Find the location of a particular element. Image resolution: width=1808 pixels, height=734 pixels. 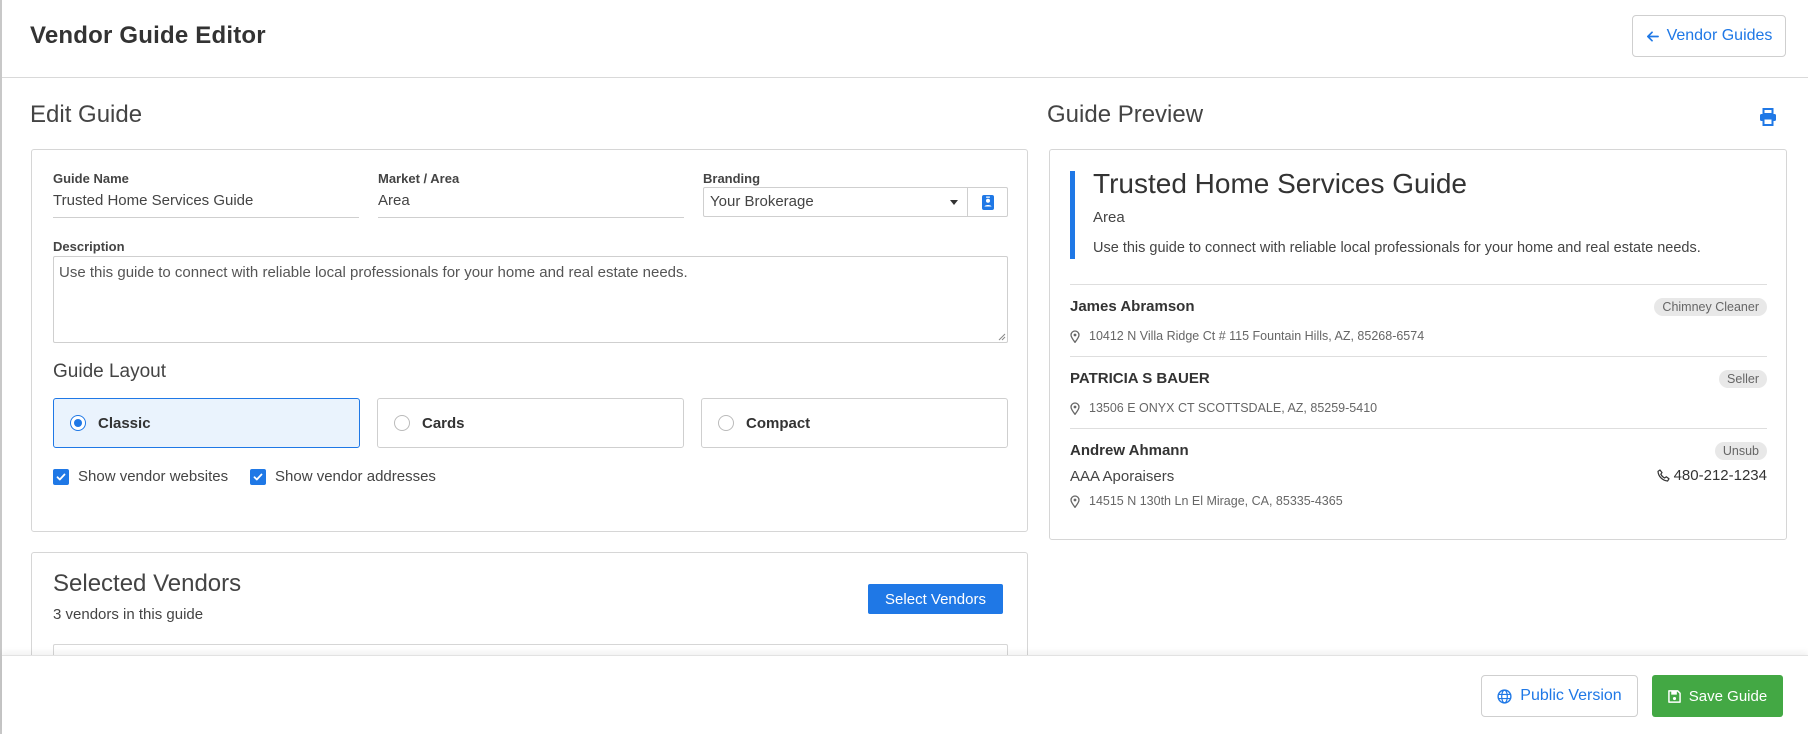

page-title: Vendor Guide Editor is located at coordinates (148, 35).